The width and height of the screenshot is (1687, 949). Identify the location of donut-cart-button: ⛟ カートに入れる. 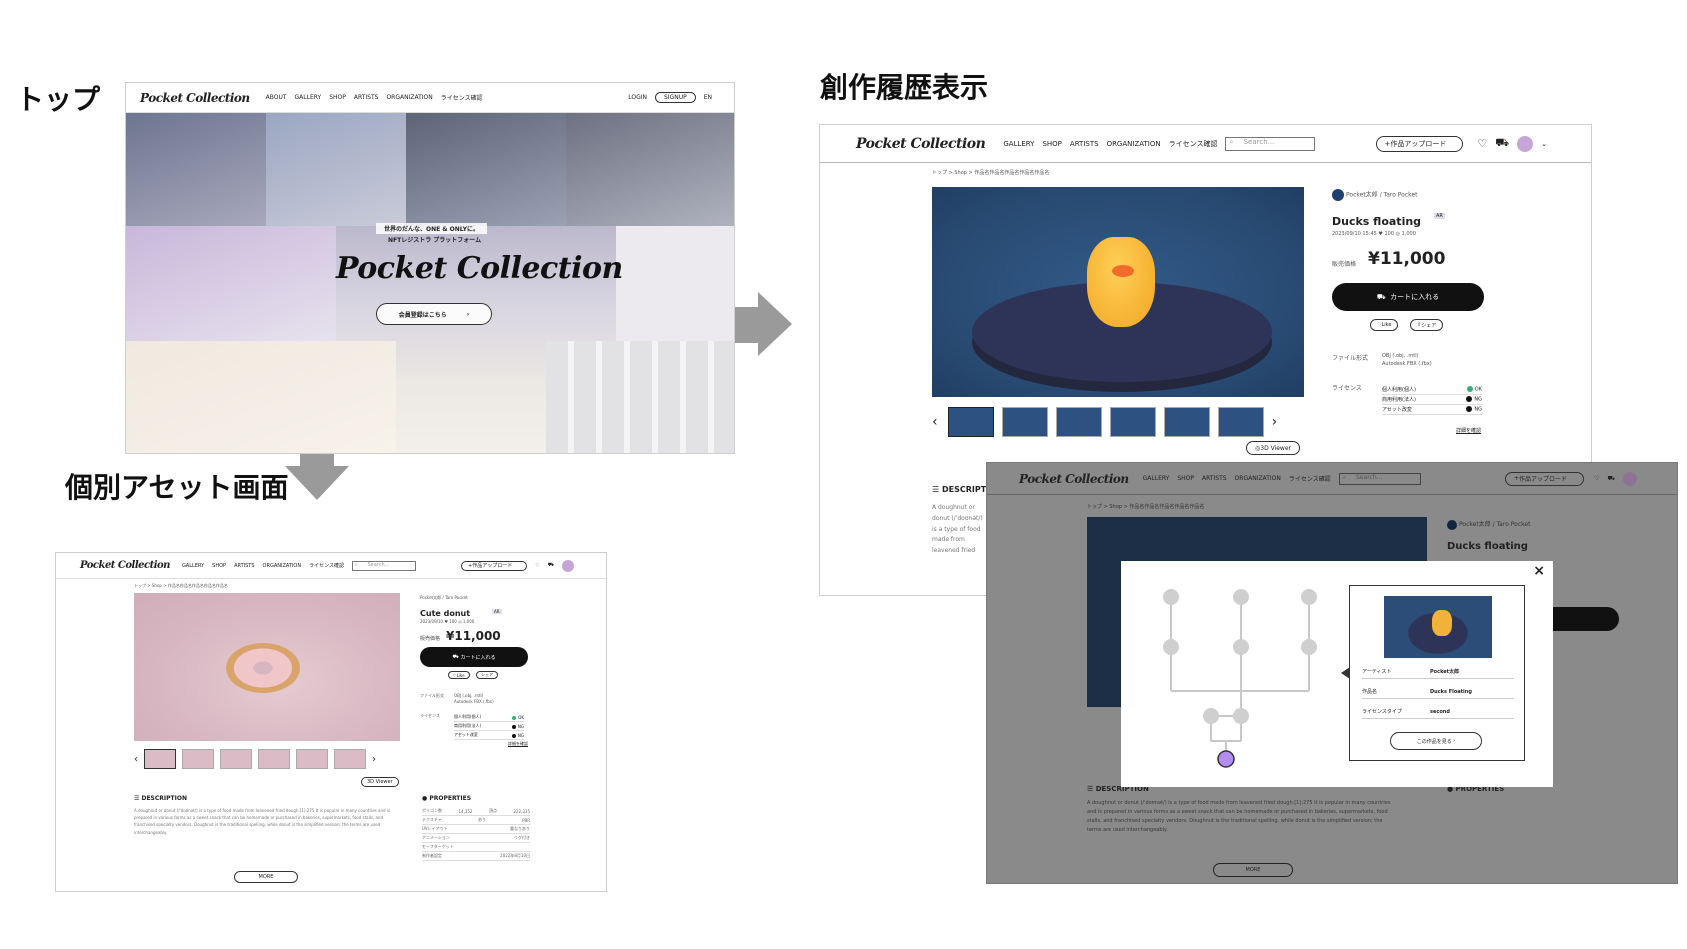
(474, 657).